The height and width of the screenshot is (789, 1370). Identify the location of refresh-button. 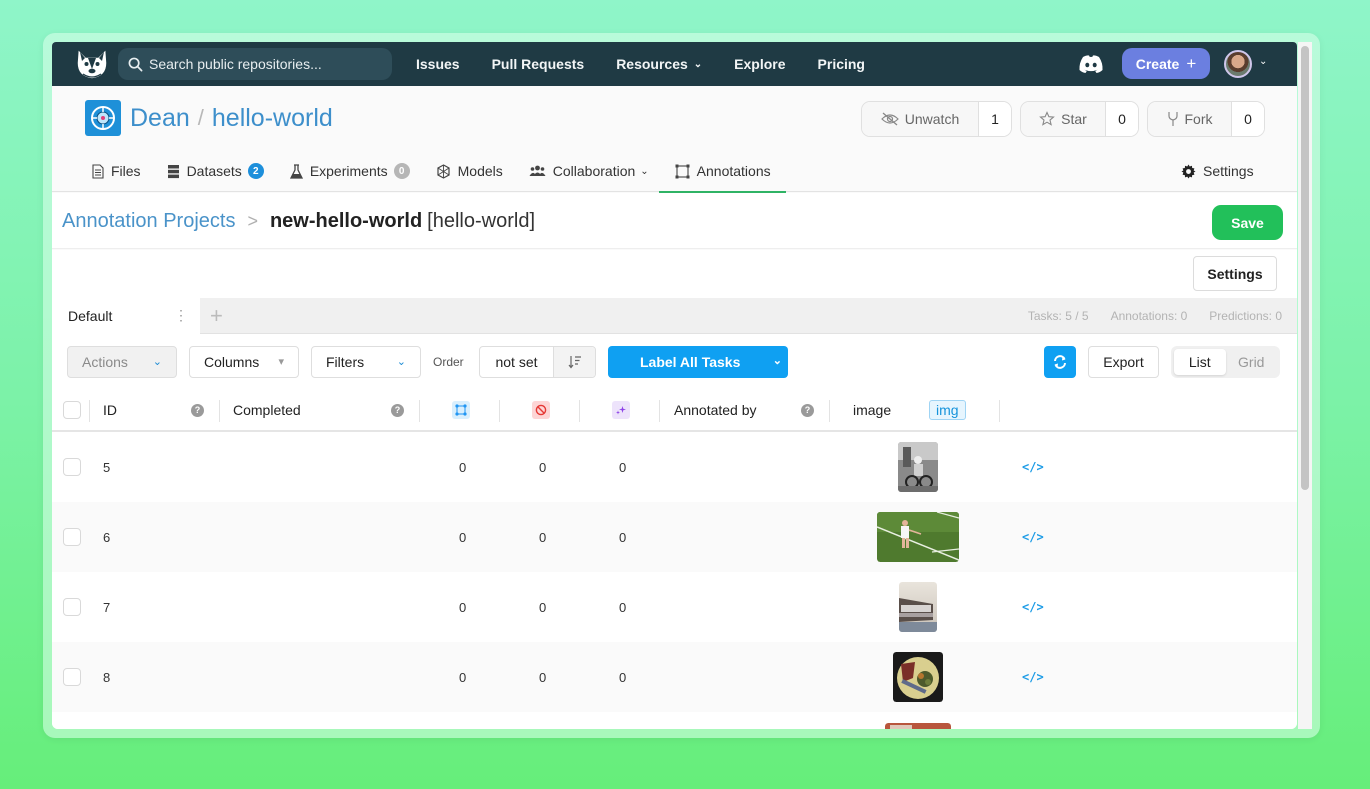
(1060, 362).